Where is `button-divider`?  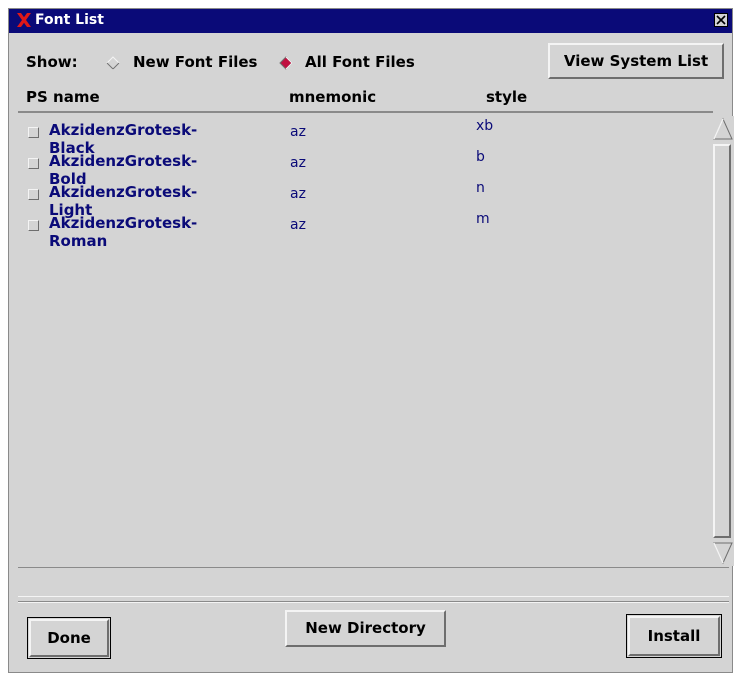
button-divider is located at coordinates (373, 602).